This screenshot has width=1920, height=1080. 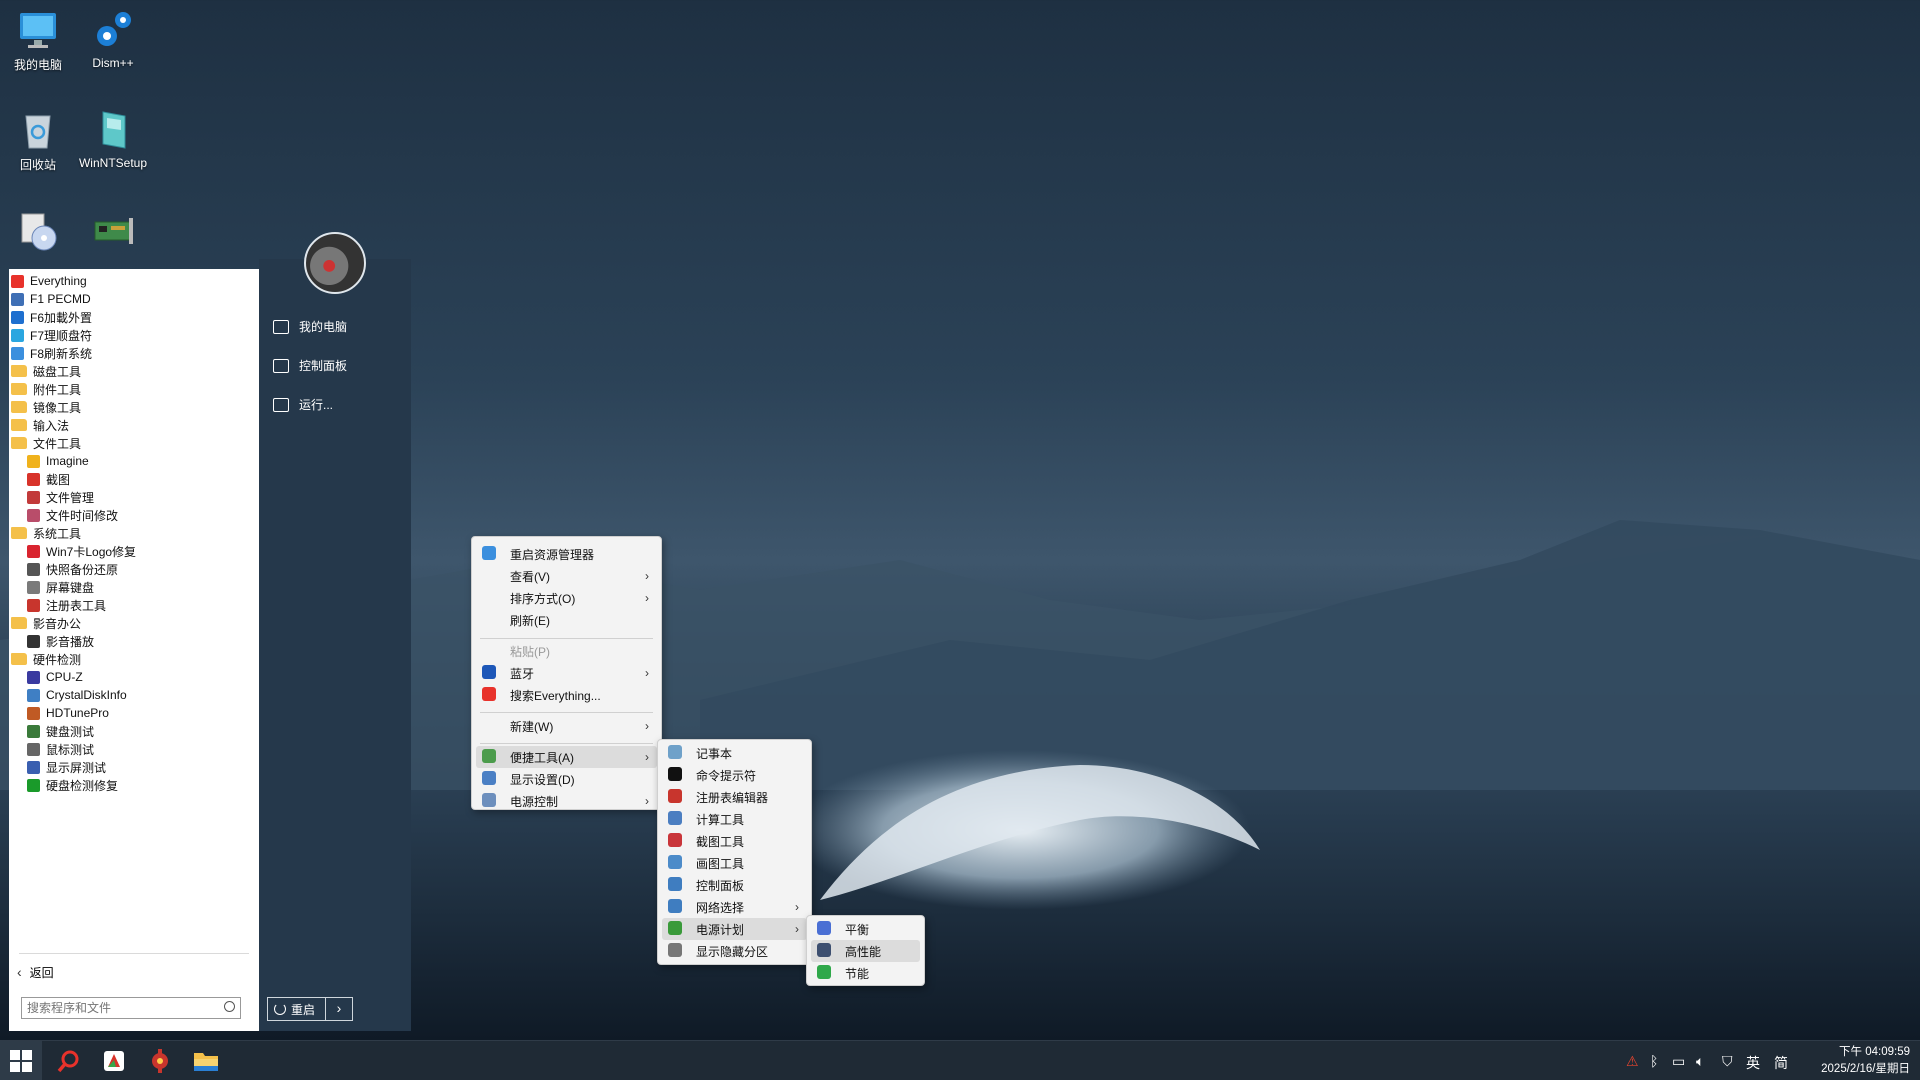 I want to click on cube-icon, so click(x=17, y=335).